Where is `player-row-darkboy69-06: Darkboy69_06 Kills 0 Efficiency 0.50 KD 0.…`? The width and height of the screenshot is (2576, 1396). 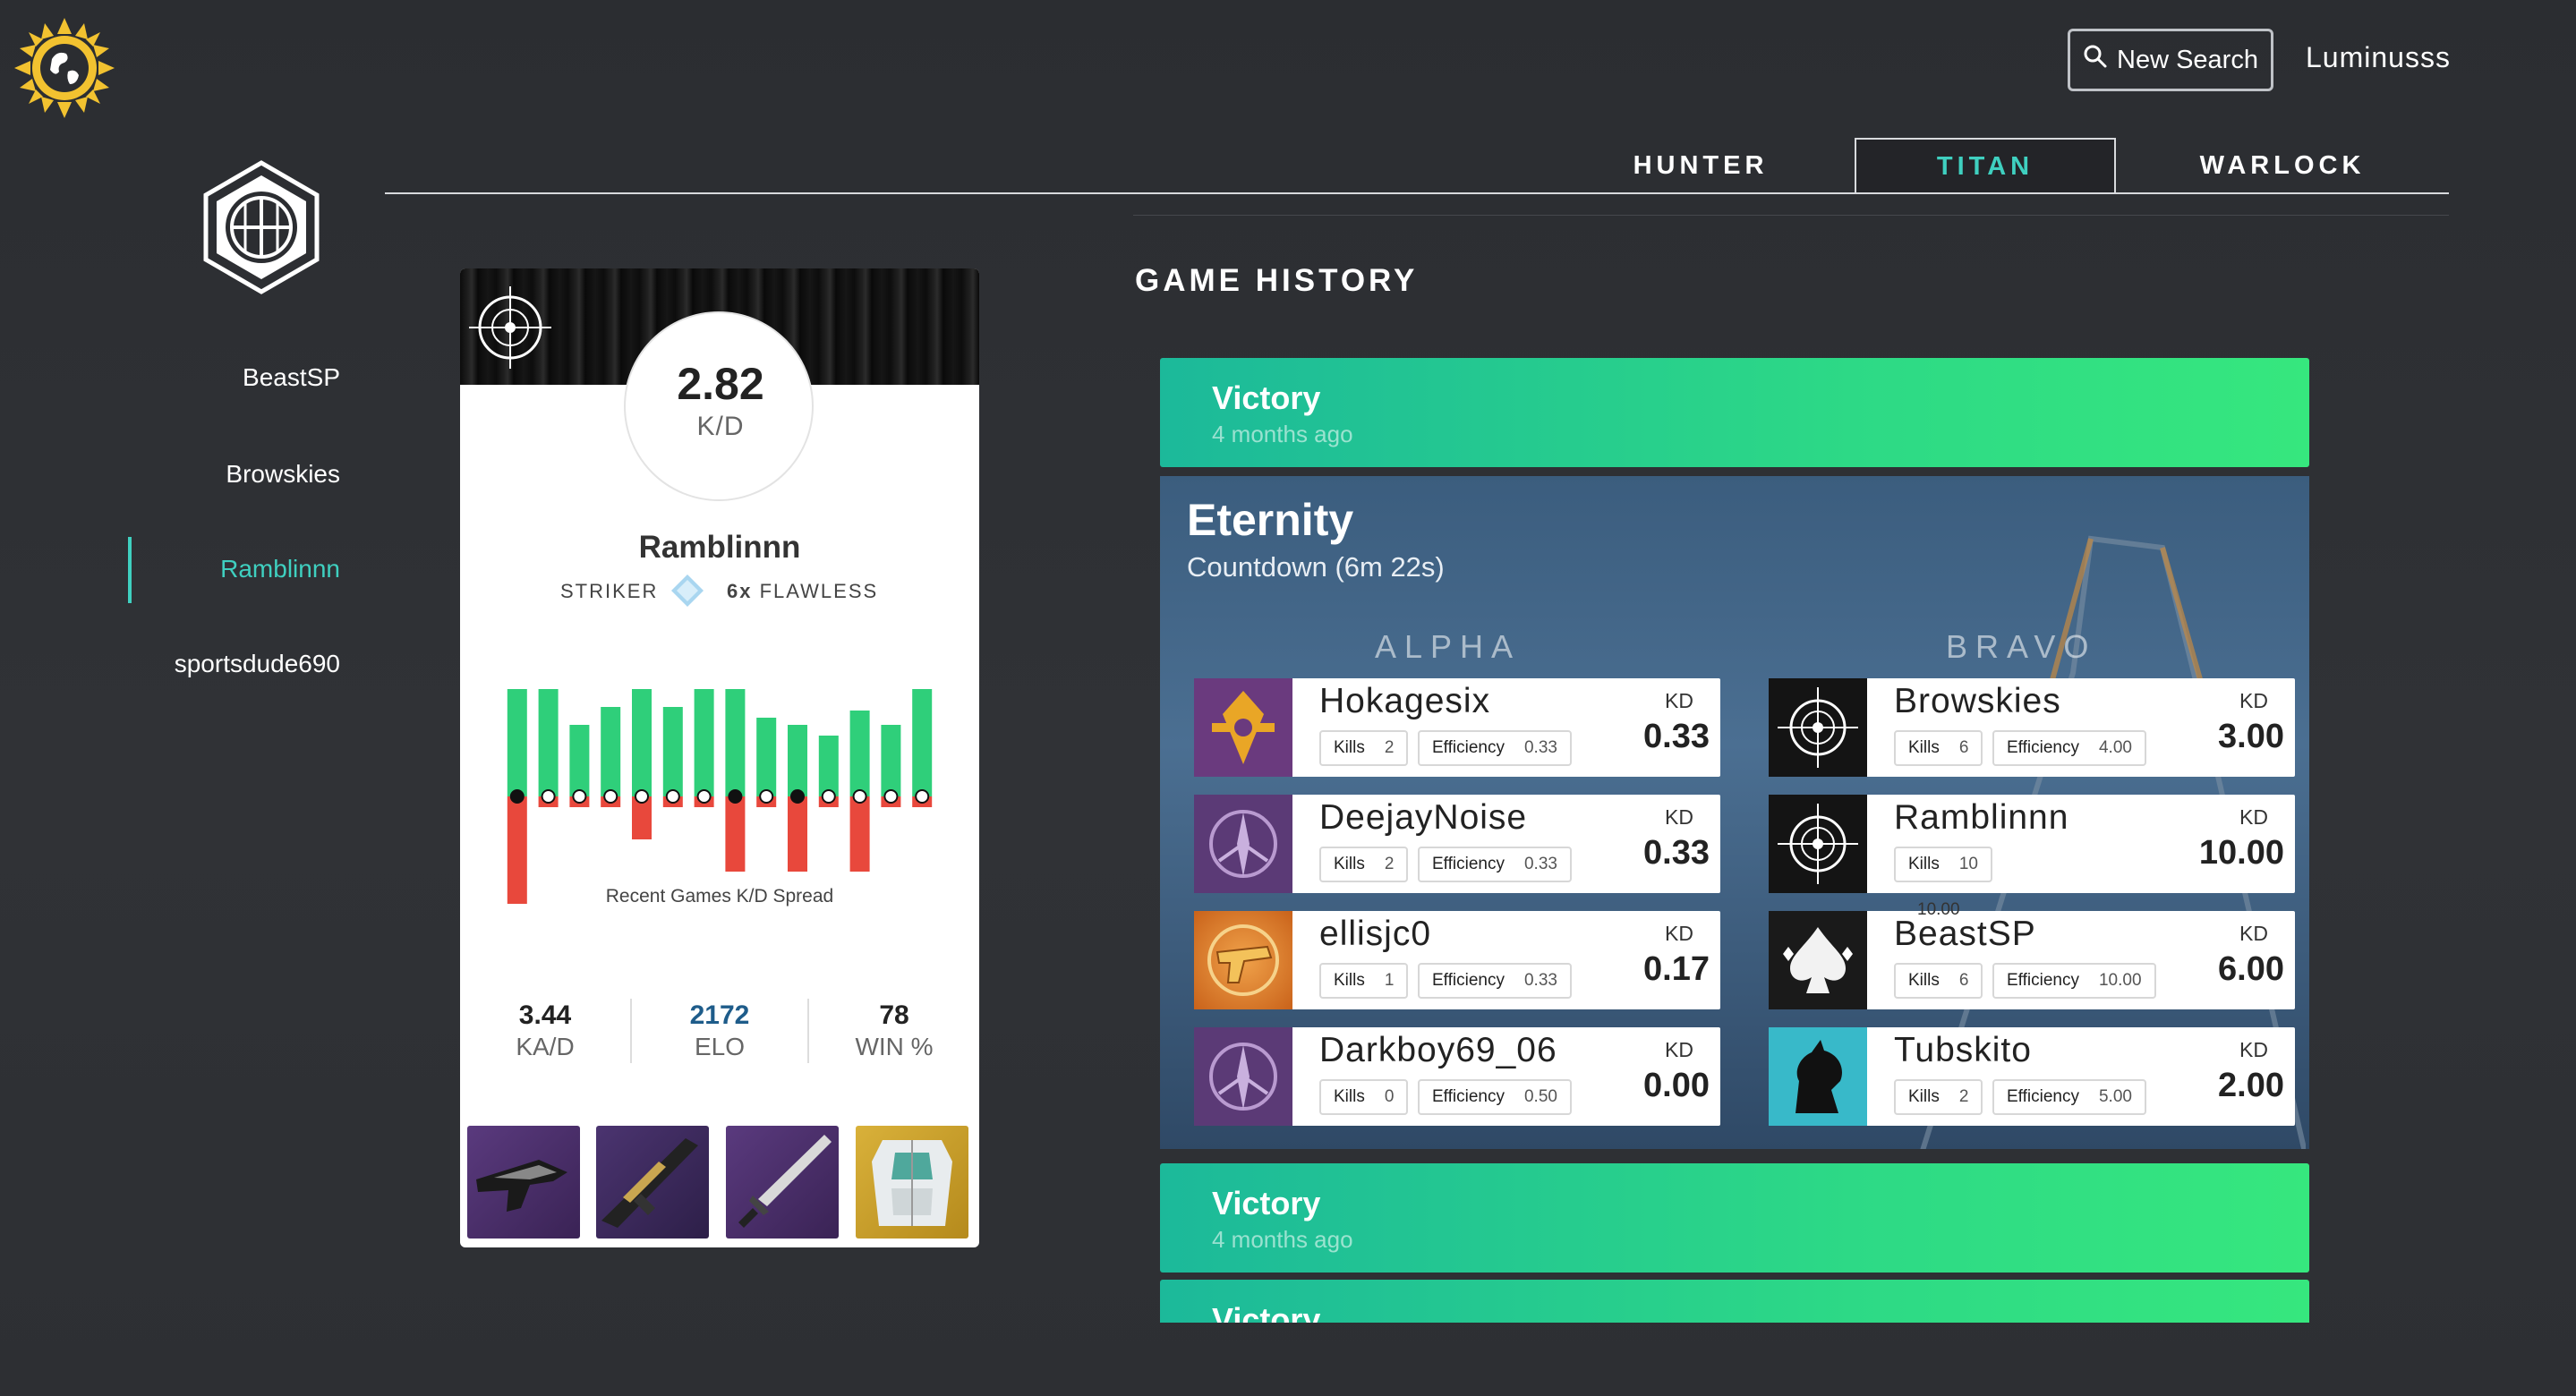 player-row-darkboy69-06: Darkboy69_06 Kills 0 Efficiency 0.50 KD 0.… is located at coordinates (1457, 1076).